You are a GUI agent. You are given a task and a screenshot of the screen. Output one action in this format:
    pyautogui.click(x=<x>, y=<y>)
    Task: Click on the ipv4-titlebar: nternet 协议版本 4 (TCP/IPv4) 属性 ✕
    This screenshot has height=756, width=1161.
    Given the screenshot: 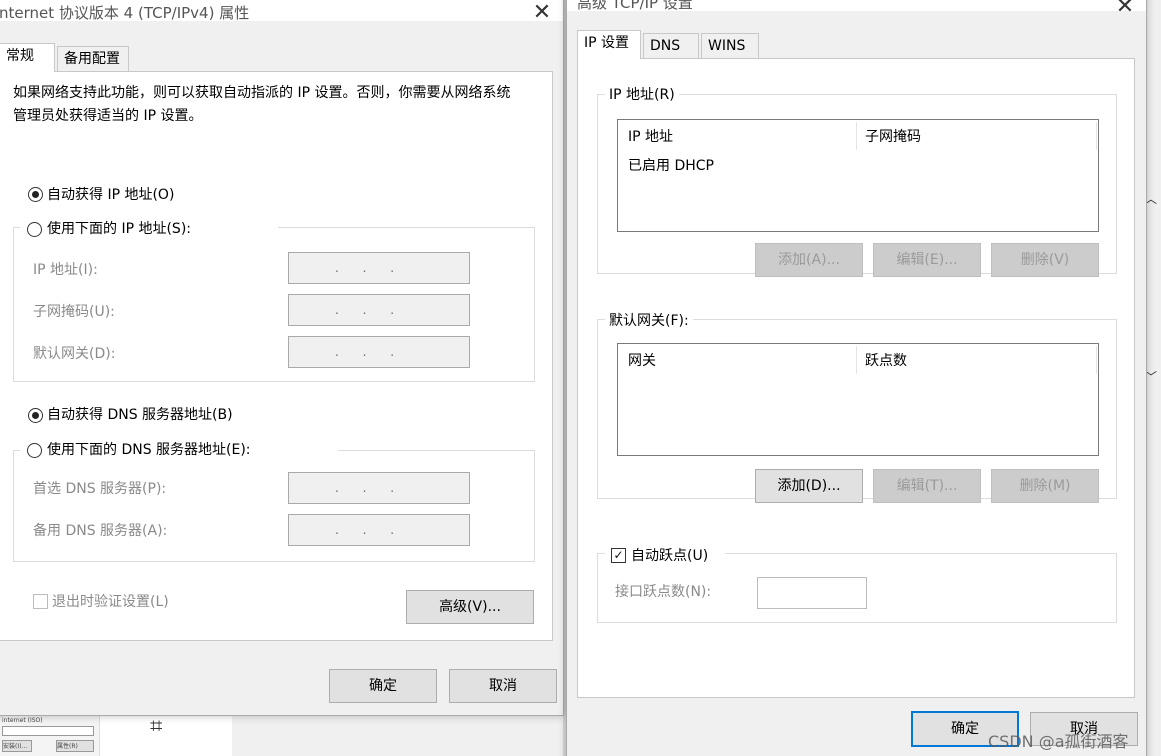 What is the action you would take?
    pyautogui.click(x=281, y=12)
    